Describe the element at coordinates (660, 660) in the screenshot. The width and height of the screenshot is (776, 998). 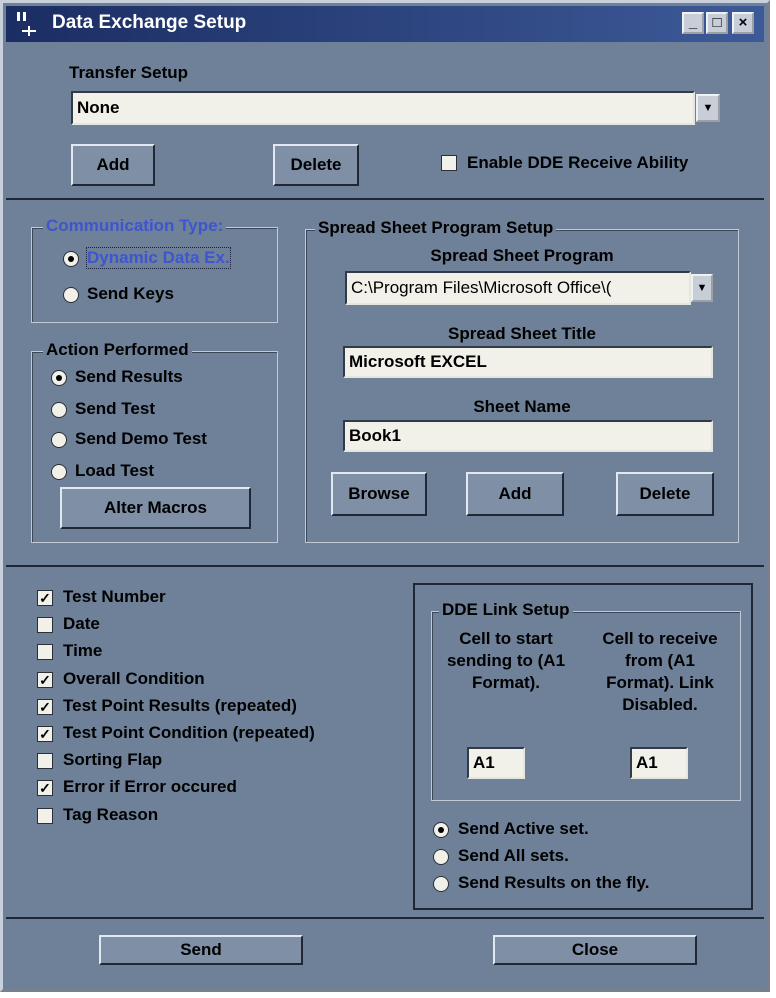
I see `receive-cell-label-line: from (A1` at that location.